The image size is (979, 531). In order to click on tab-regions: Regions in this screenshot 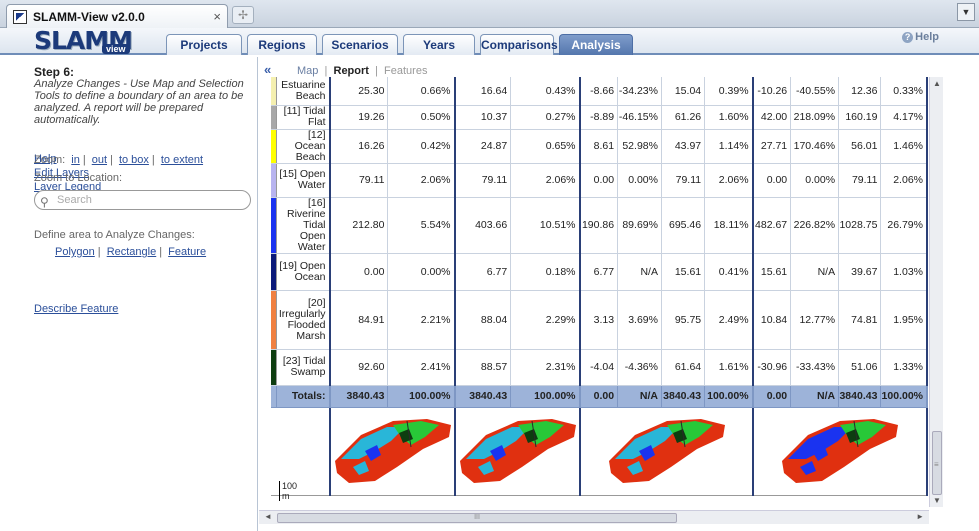, I will do `click(282, 44)`.